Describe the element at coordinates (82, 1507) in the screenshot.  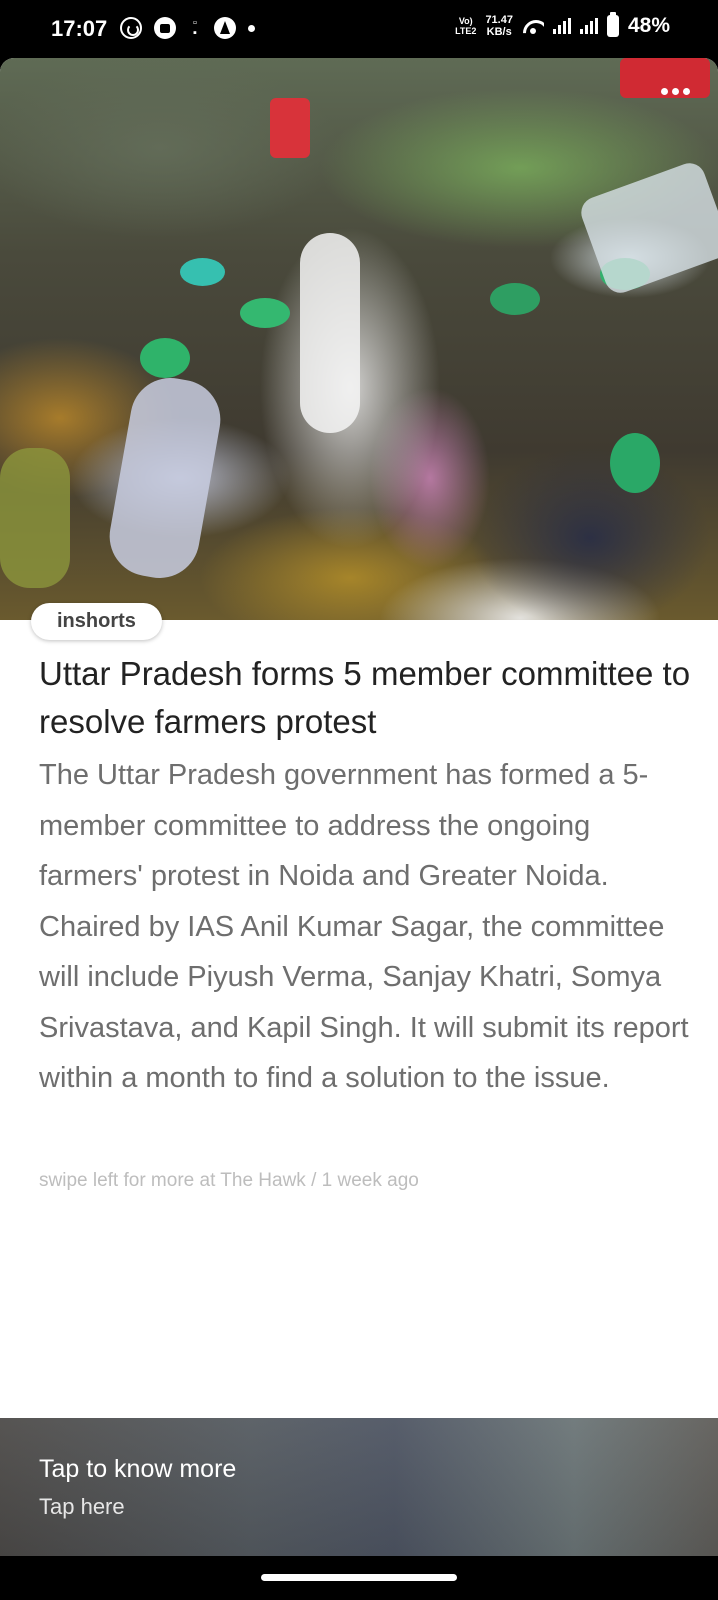
I see `know-more-link: Tap here` at that location.